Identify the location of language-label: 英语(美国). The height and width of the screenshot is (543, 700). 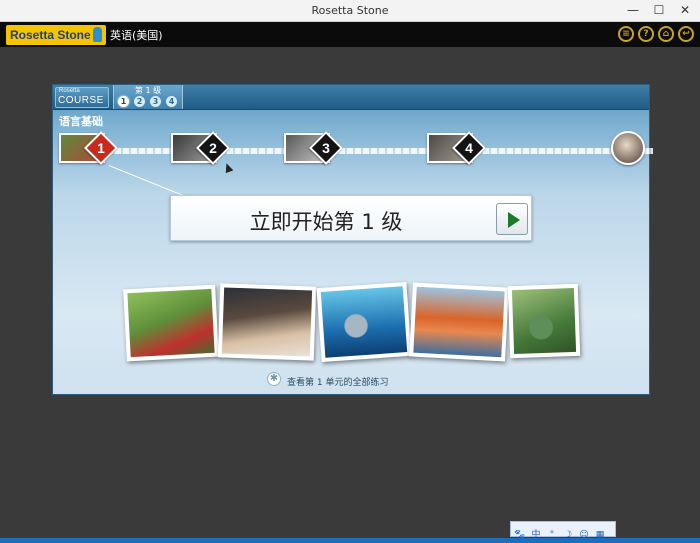
(136, 35).